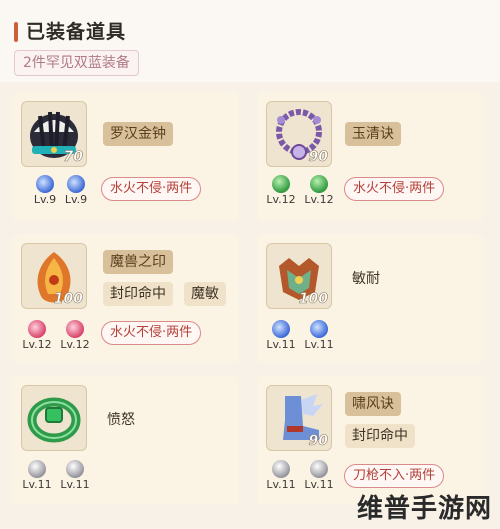 This screenshot has height=529, width=500. What do you see at coordinates (138, 134) in the screenshot?
I see `item-name: 罗汉金钟` at bounding box center [138, 134].